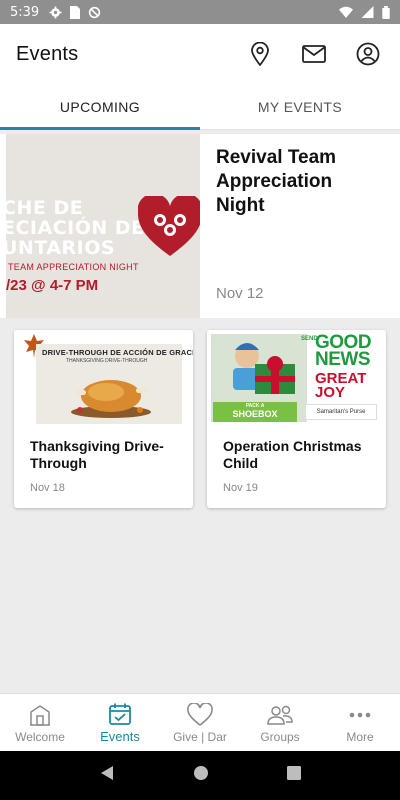  Describe the element at coordinates (73, 267) in the screenshot. I see `featured-image-subtitle: TEAM APPRECIATION NIGHT` at that location.